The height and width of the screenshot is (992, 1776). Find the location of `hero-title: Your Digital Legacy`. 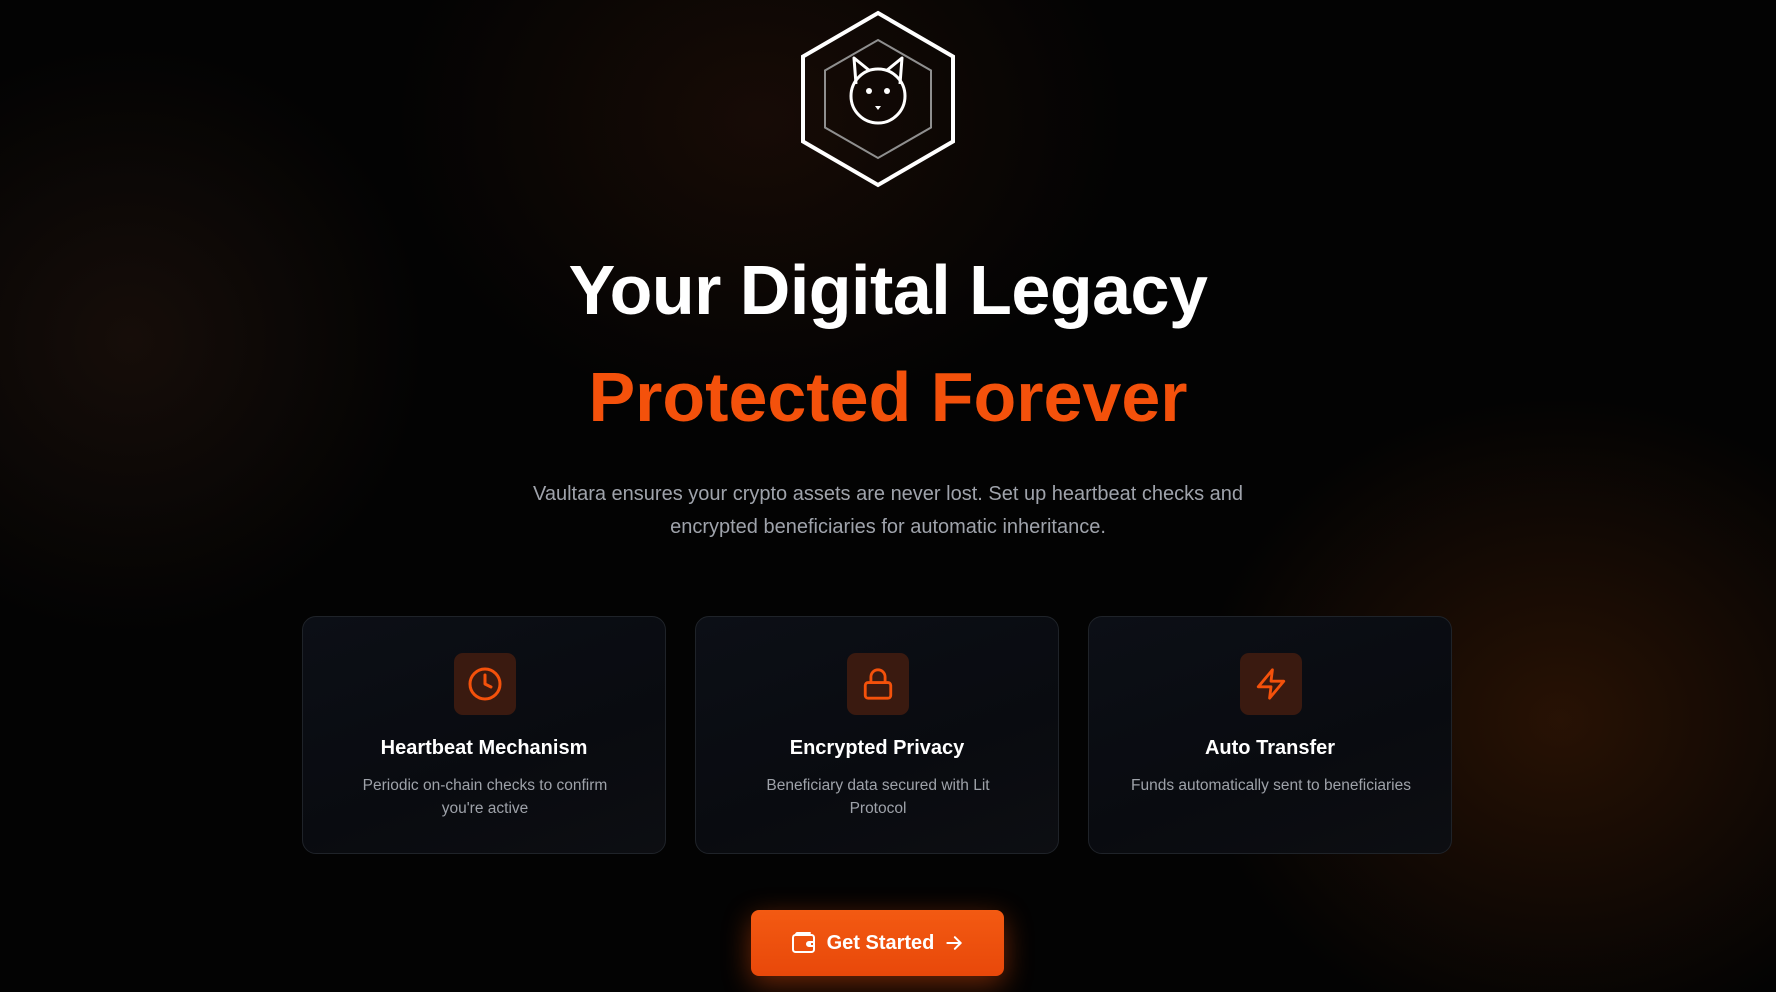

hero-title: Your Digital Legacy is located at coordinates (888, 290).